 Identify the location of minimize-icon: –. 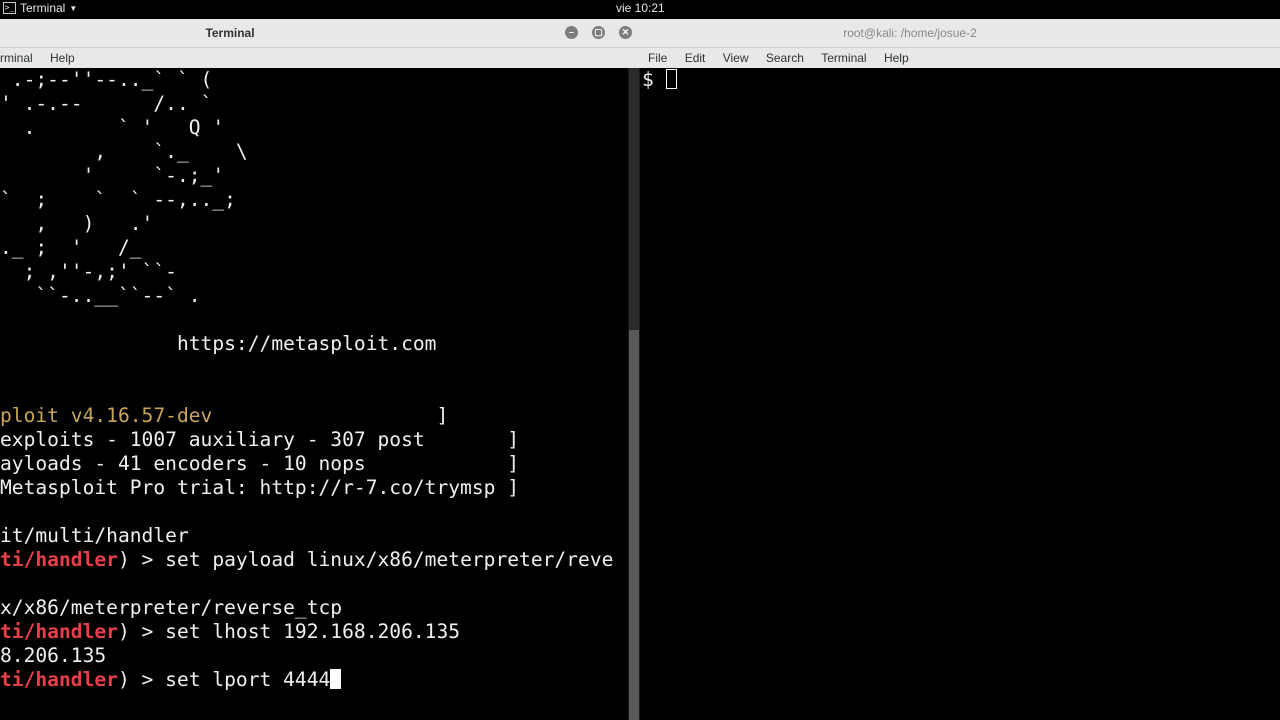
(571, 32).